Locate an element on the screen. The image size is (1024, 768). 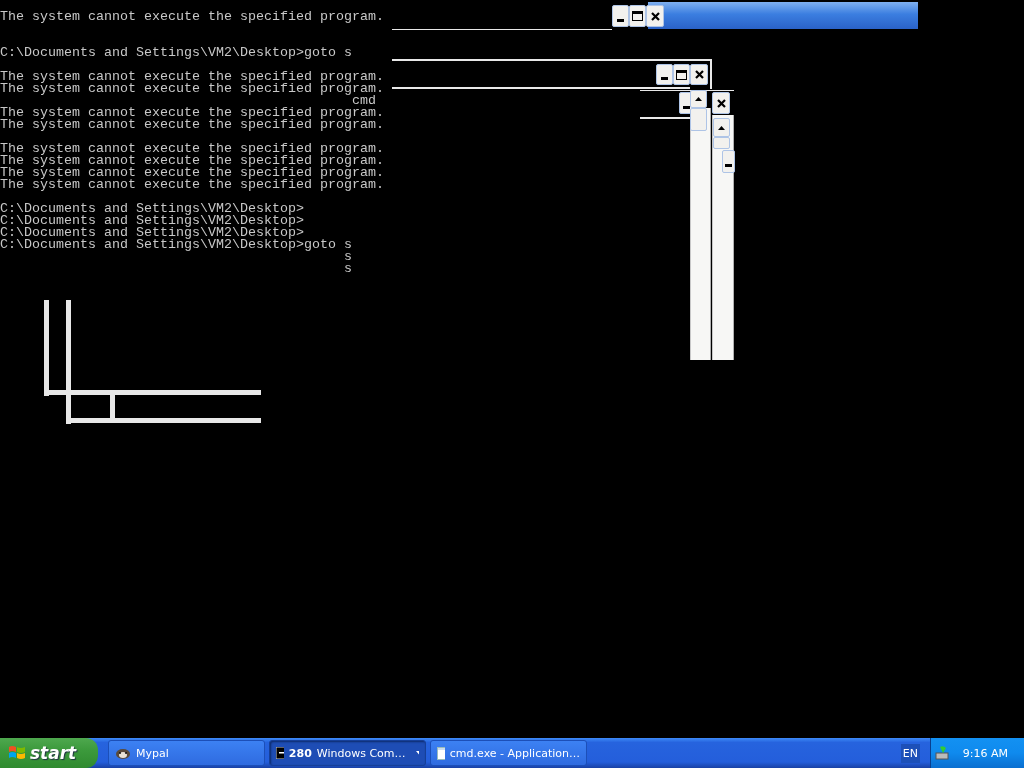
taskbar-button: Mypal is located at coordinates (186, 753).